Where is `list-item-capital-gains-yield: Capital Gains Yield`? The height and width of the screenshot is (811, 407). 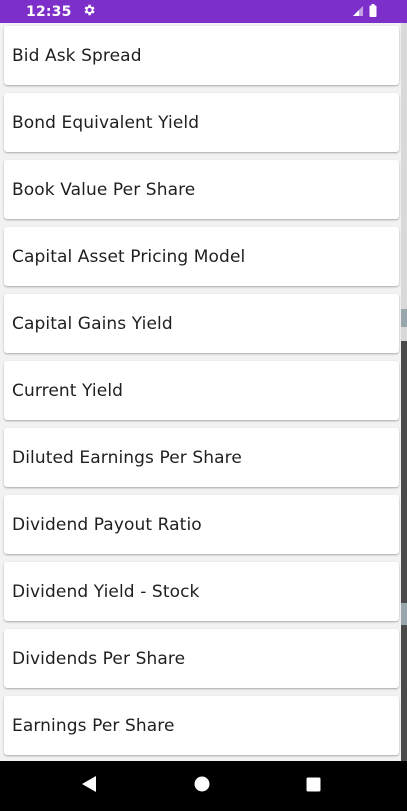
list-item-capital-gains-yield: Capital Gains Yield is located at coordinates (201, 323).